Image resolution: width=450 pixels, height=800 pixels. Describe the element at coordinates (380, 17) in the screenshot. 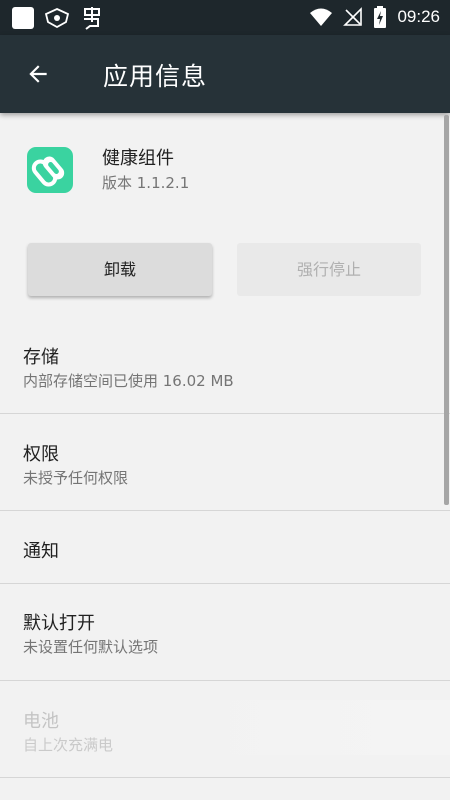

I see `battery-charging-icon` at that location.